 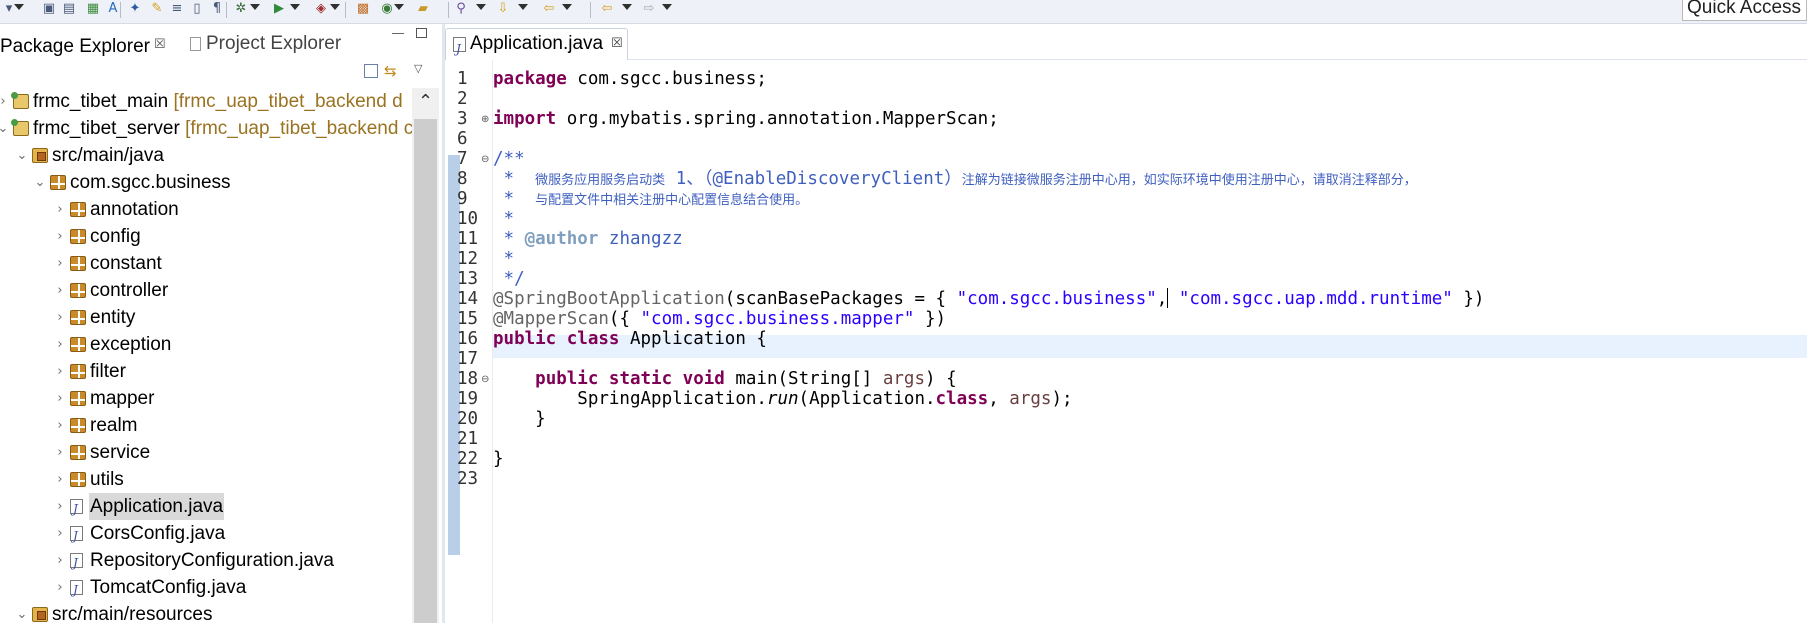 What do you see at coordinates (126, 263) in the screenshot?
I see `tree-item-label: constant` at bounding box center [126, 263].